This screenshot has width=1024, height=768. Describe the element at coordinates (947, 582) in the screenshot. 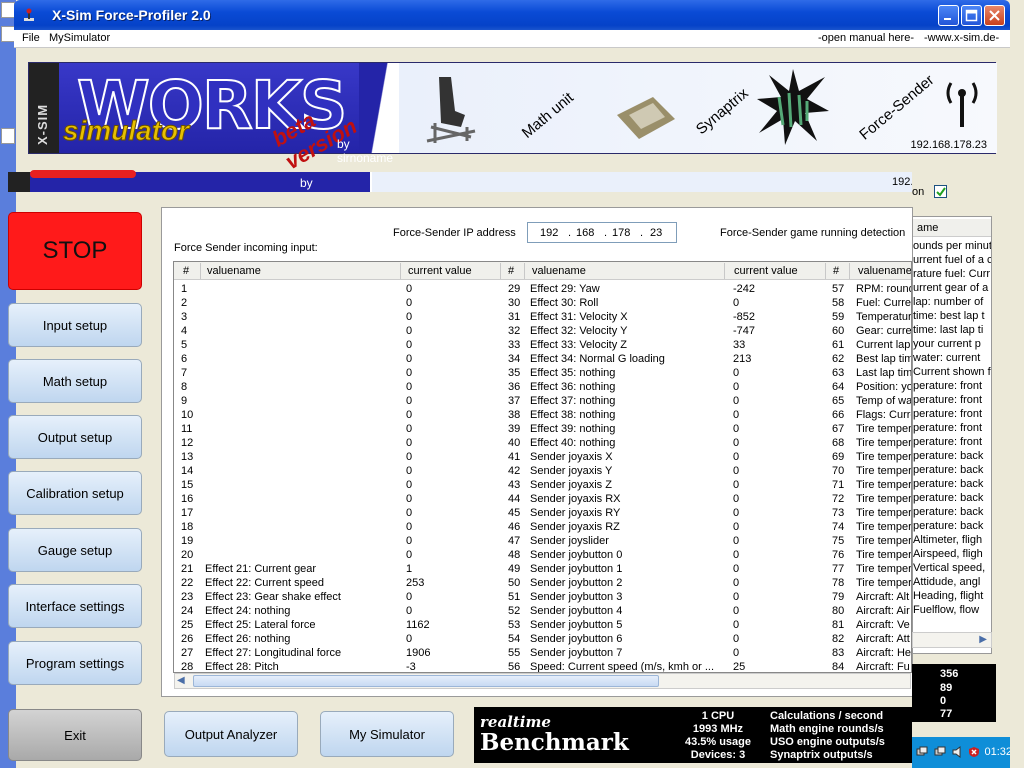

I see `ghost-row: Attidude, angl` at that location.